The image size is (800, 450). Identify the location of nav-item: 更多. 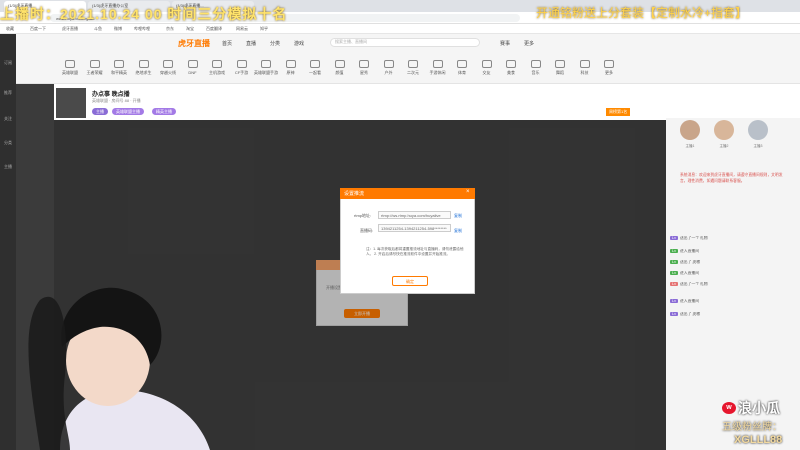
(529, 43).